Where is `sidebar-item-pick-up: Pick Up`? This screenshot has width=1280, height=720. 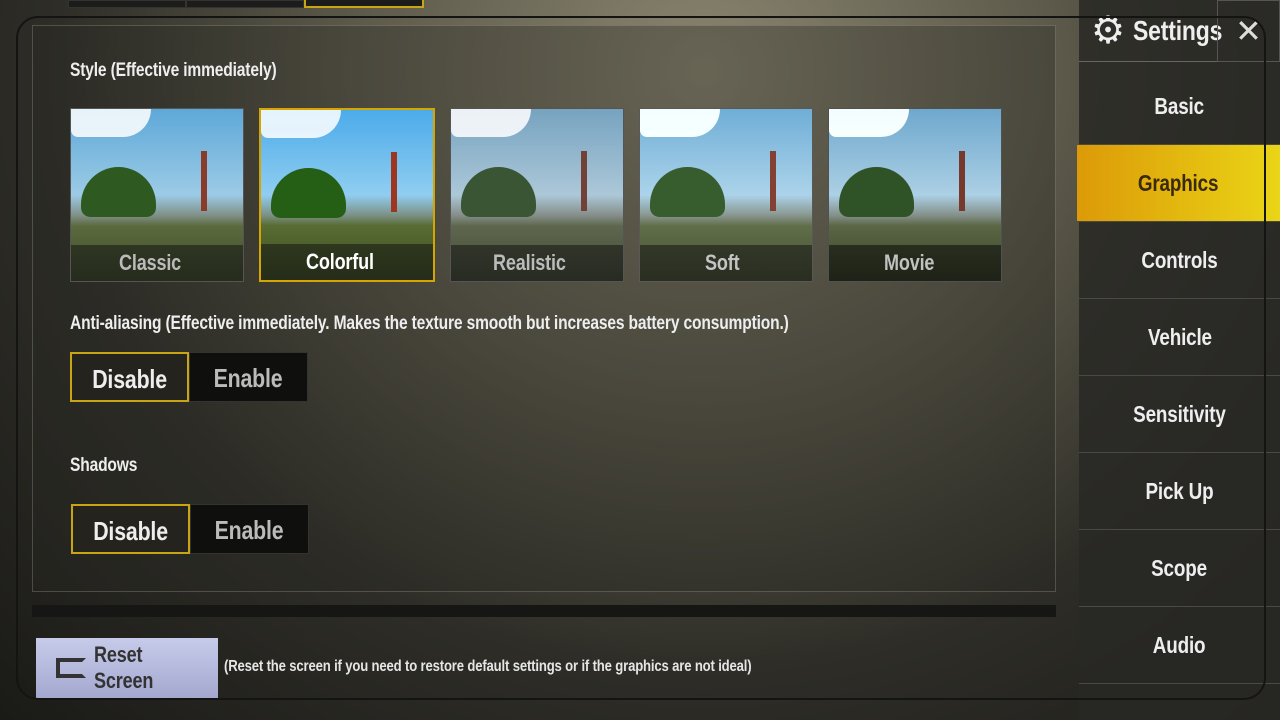
sidebar-item-pick-up: Pick Up is located at coordinates (1179, 491).